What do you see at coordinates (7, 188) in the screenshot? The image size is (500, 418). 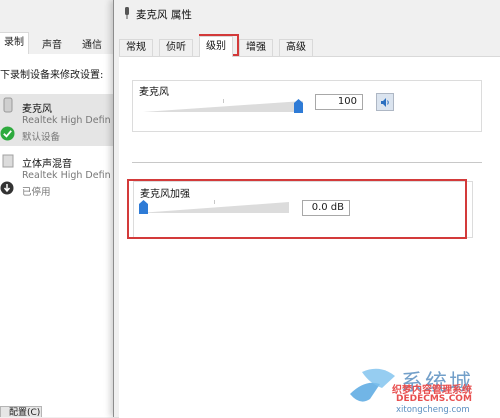 I see `disabled-arrow-icon` at bounding box center [7, 188].